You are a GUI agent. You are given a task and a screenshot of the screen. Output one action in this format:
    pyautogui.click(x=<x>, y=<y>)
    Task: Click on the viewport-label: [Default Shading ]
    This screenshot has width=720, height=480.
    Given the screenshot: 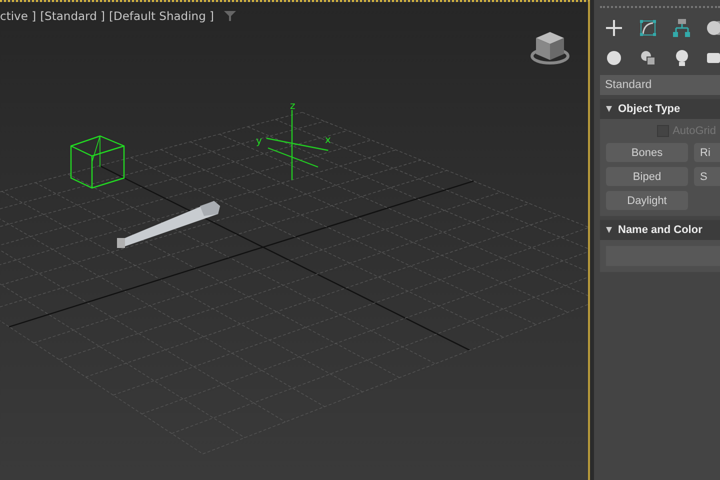 What is the action you would take?
    pyautogui.click(x=161, y=16)
    